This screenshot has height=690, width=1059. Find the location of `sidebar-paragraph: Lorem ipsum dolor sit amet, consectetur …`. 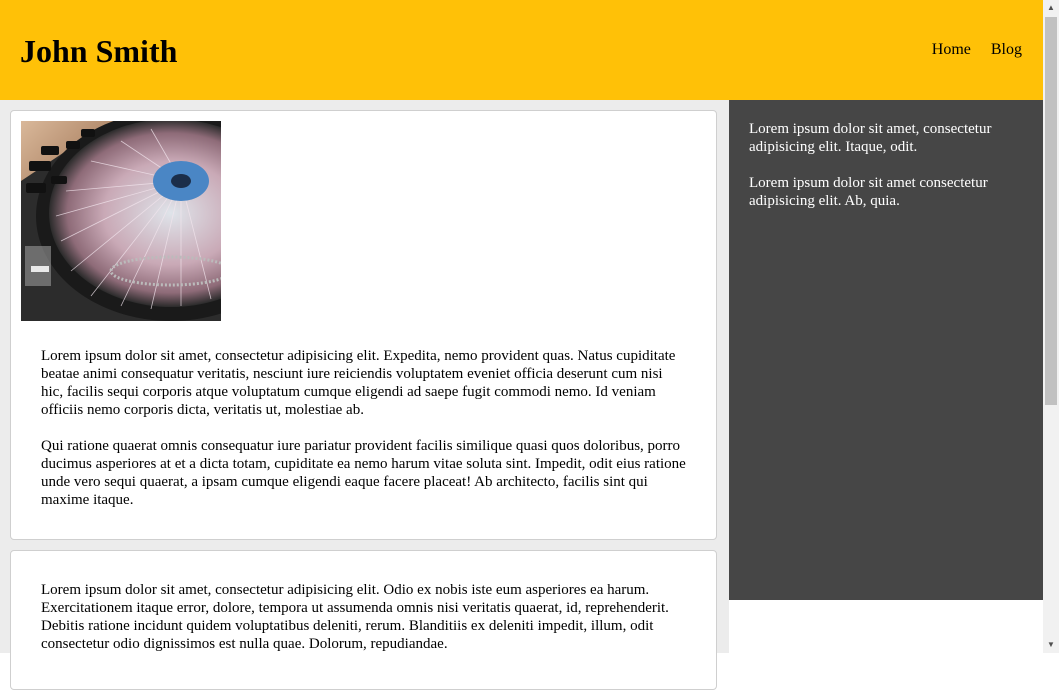

sidebar-paragraph: Lorem ipsum dolor sit amet, consectetur … is located at coordinates (870, 138).